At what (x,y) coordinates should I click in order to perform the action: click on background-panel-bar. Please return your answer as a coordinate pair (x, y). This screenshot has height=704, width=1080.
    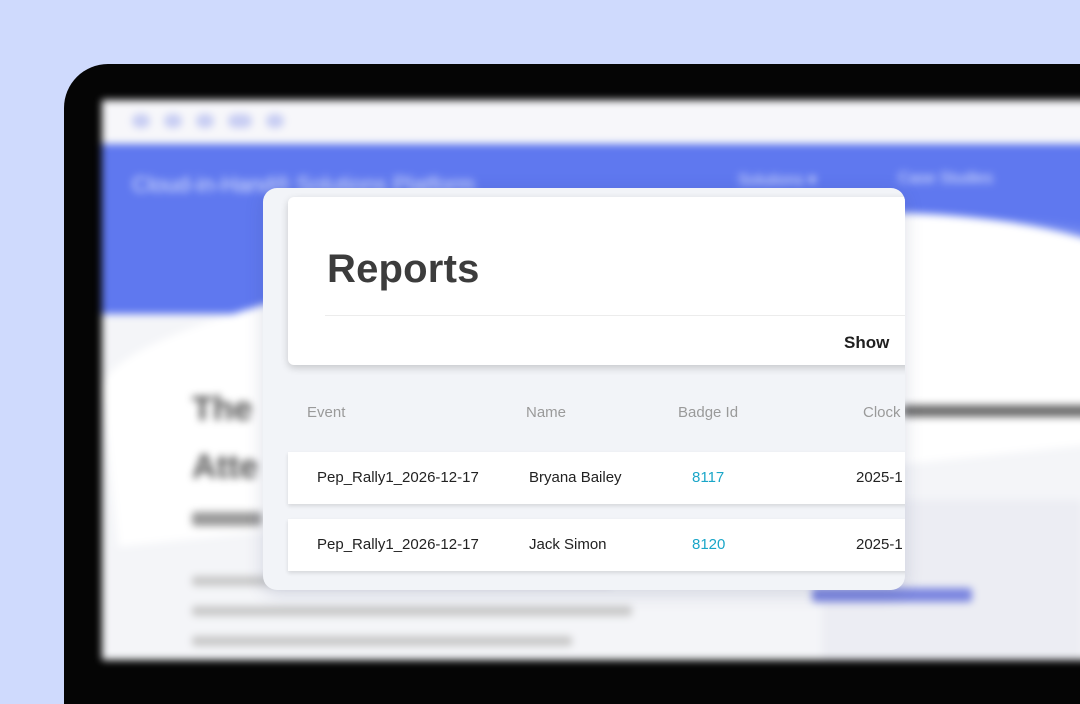
    Looking at the image, I should click on (991, 411).